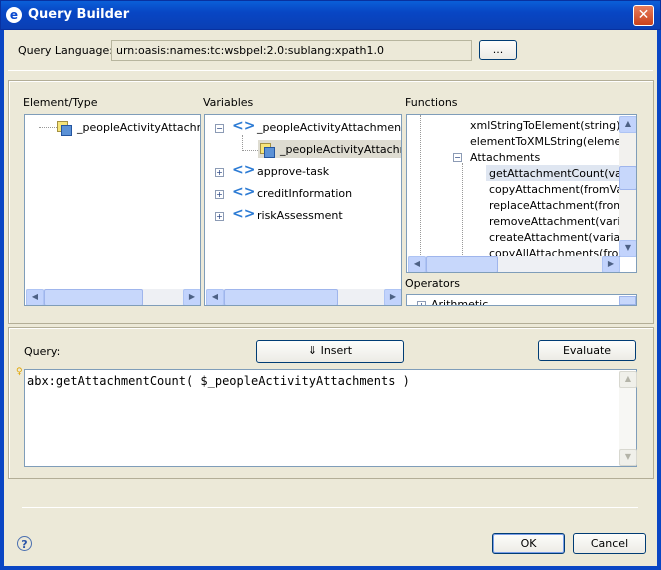  I want to click on insert-button: ⇓ Insert, so click(330, 351).